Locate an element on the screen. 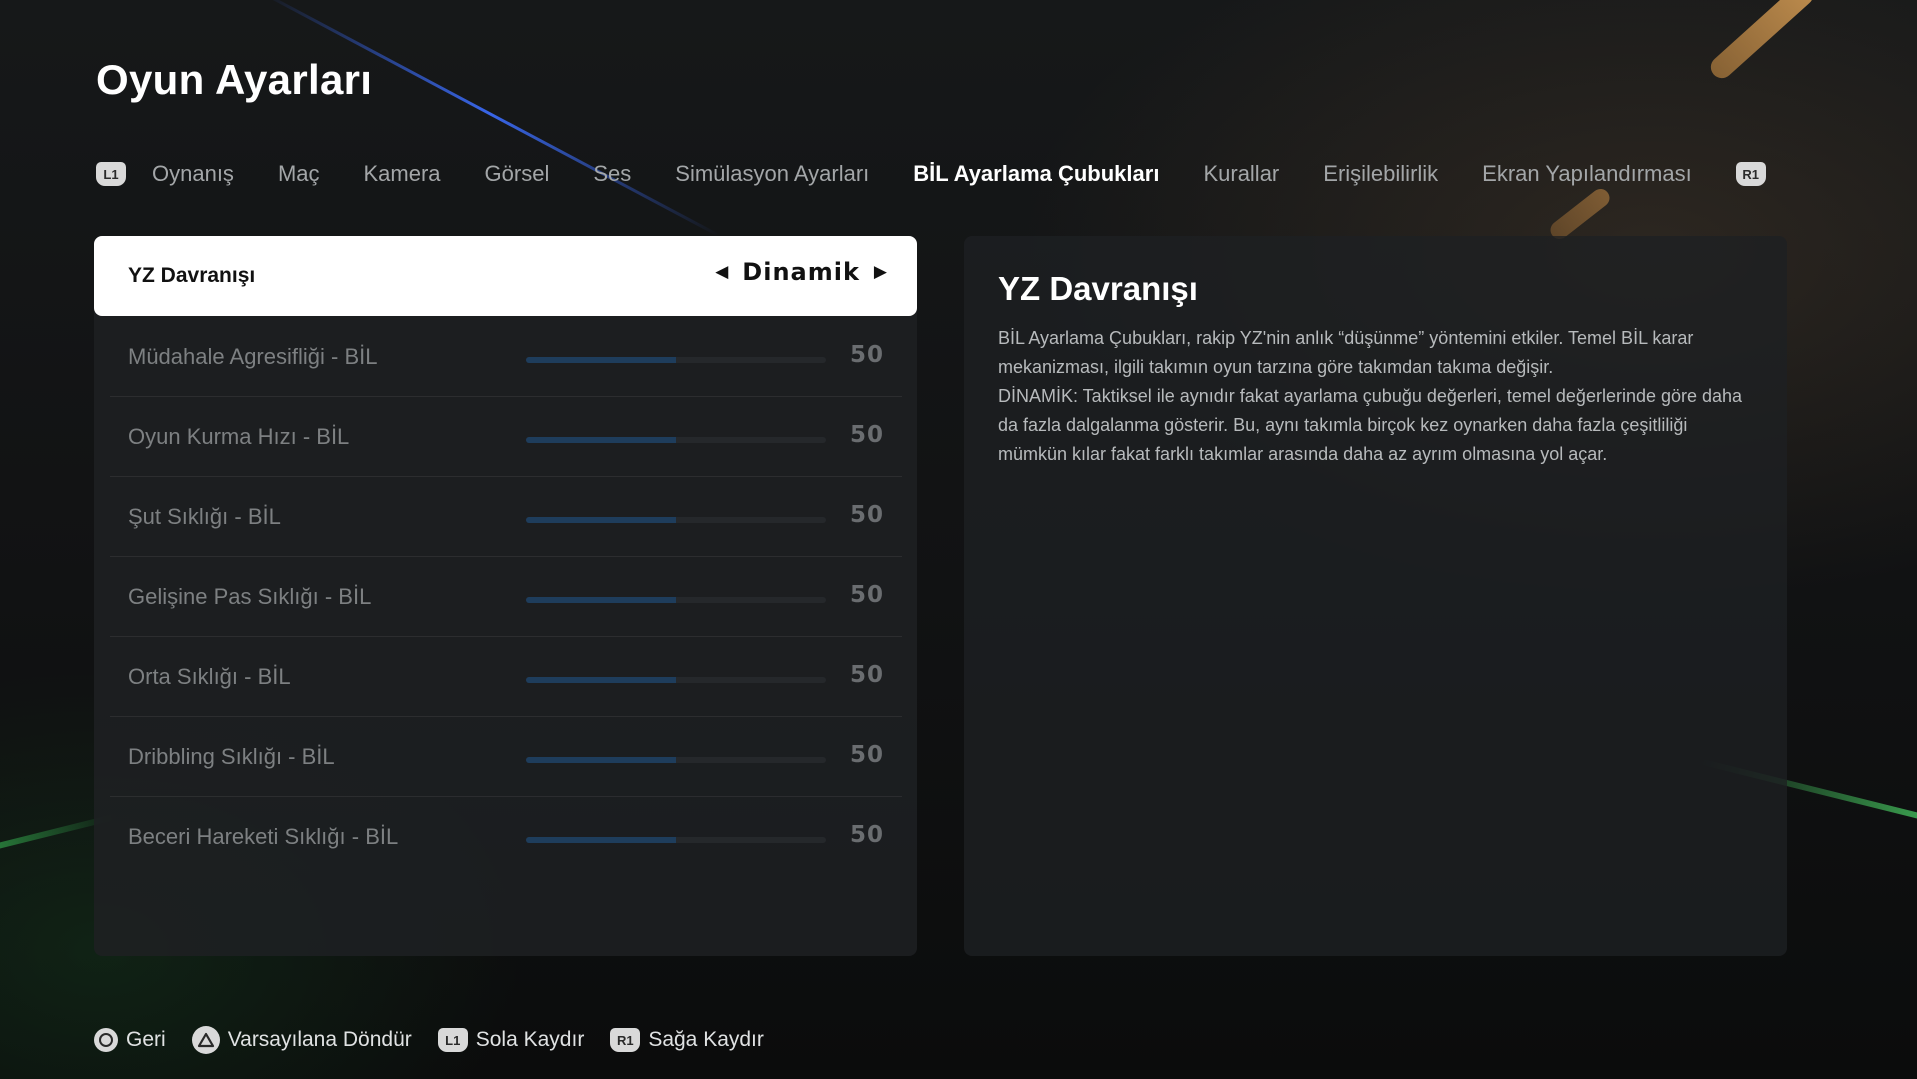  slider-row: Gelişine Pas Sıklığı - BİL 50 is located at coordinates (506, 596).